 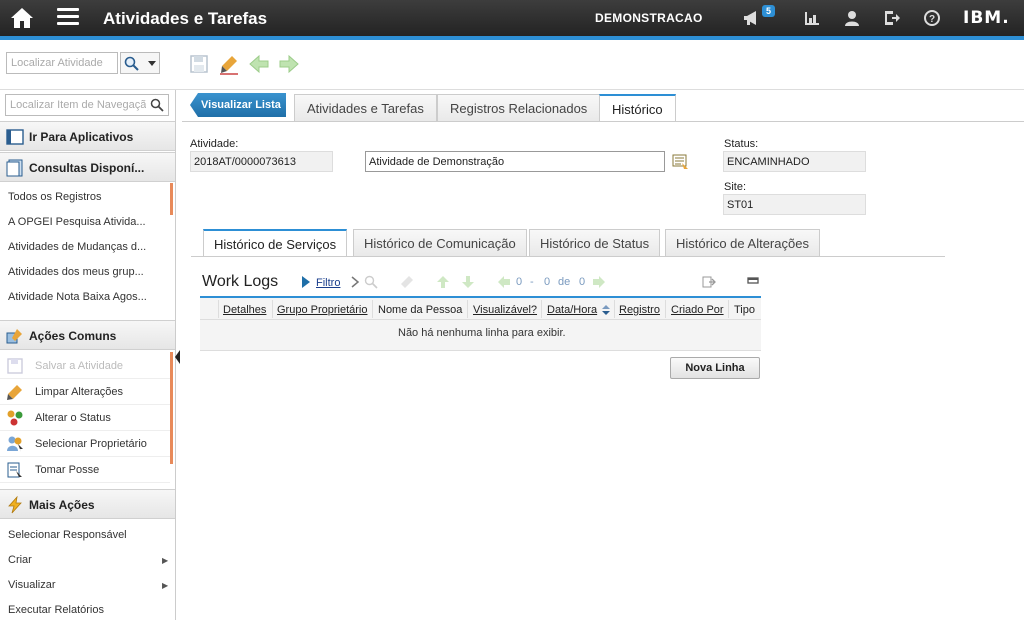 I want to click on tab-divider, so click(x=603, y=121).